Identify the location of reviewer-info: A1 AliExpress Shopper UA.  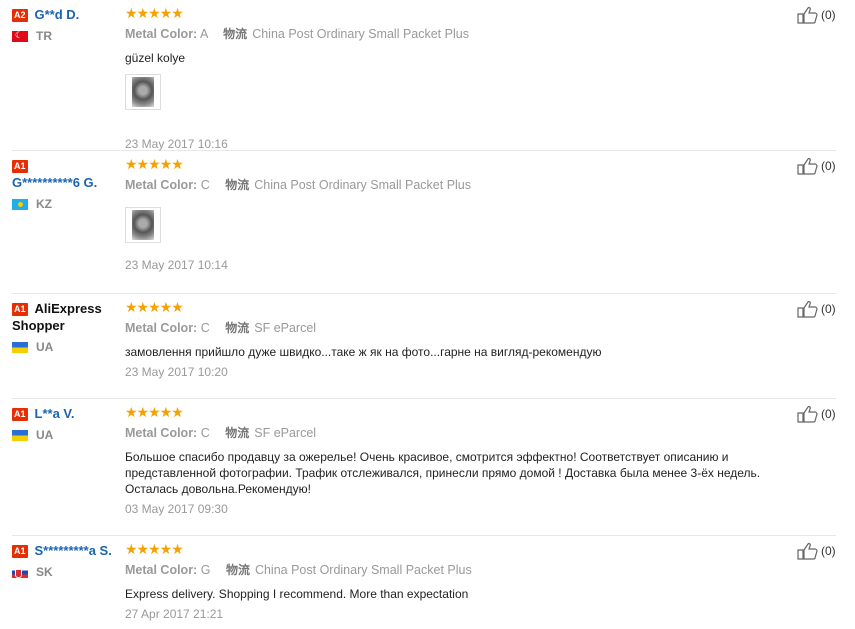
(64, 327).